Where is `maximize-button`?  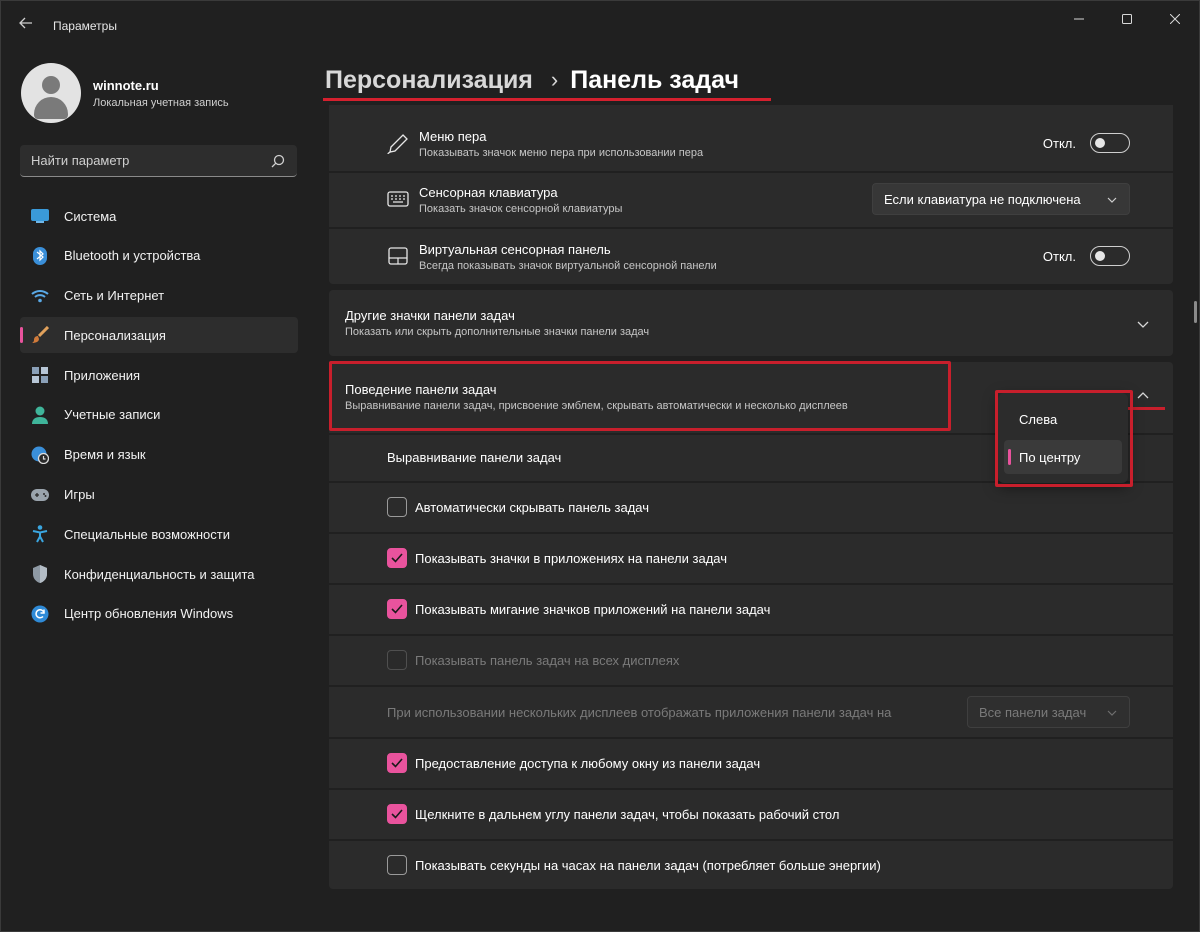
maximize-button is located at coordinates (1127, 19).